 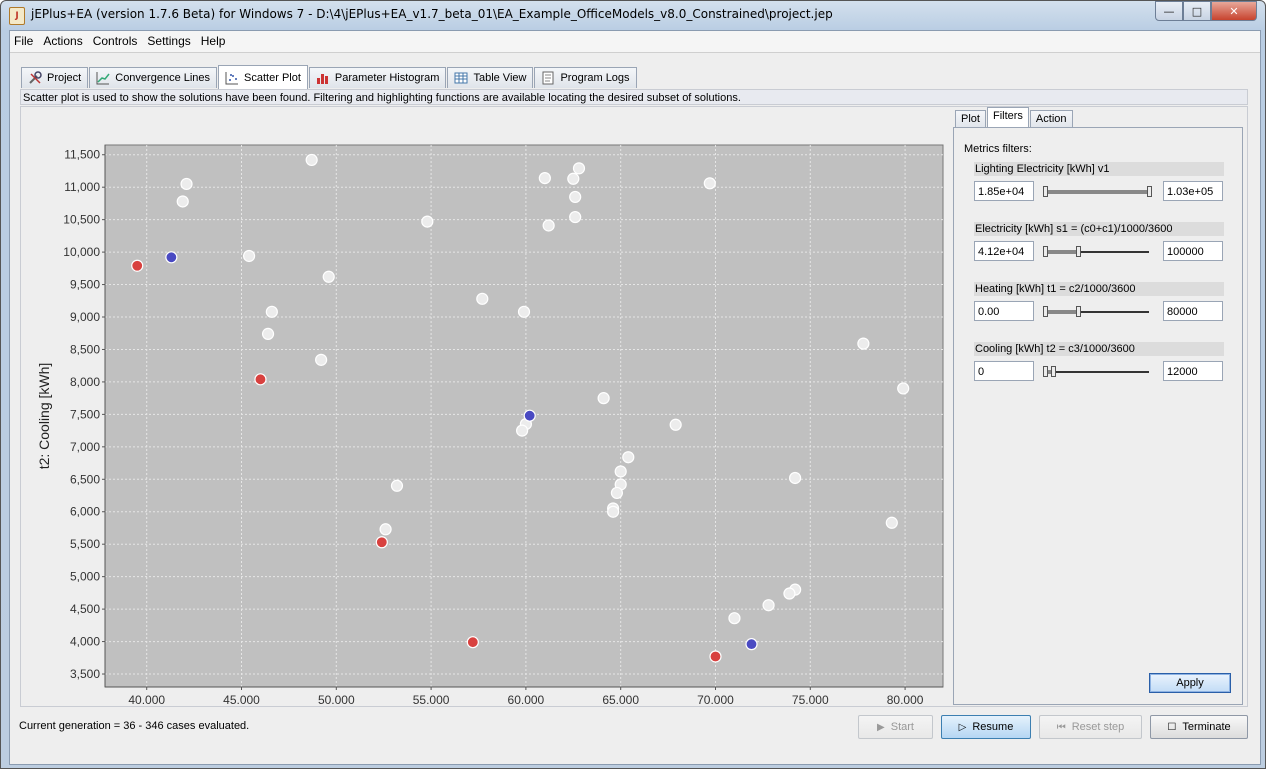 What do you see at coordinates (232, 78) in the screenshot?
I see `scatter-icon` at bounding box center [232, 78].